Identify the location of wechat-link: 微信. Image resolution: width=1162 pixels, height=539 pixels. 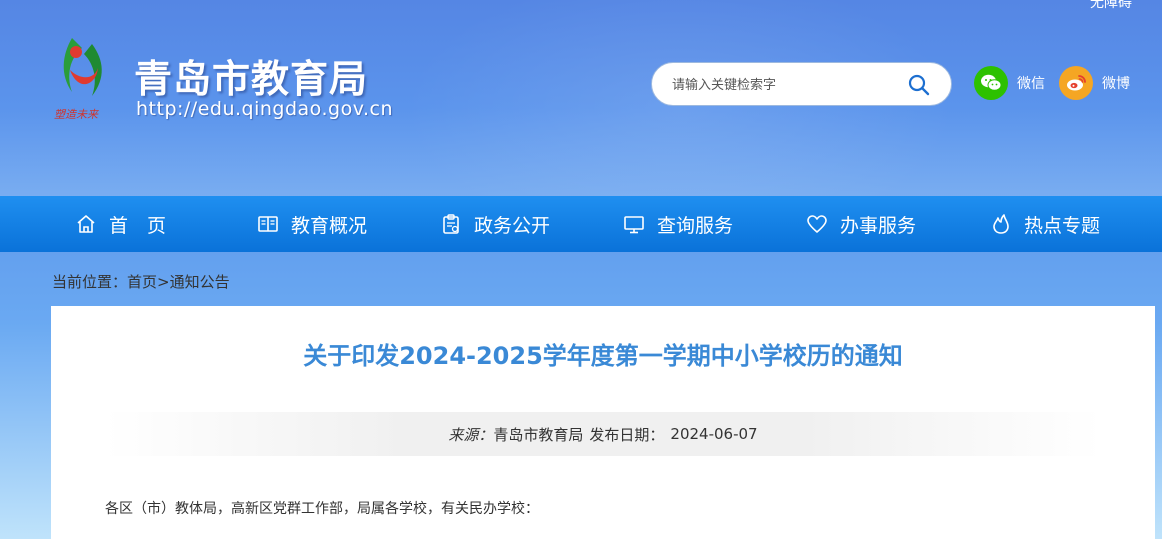
(1009, 83).